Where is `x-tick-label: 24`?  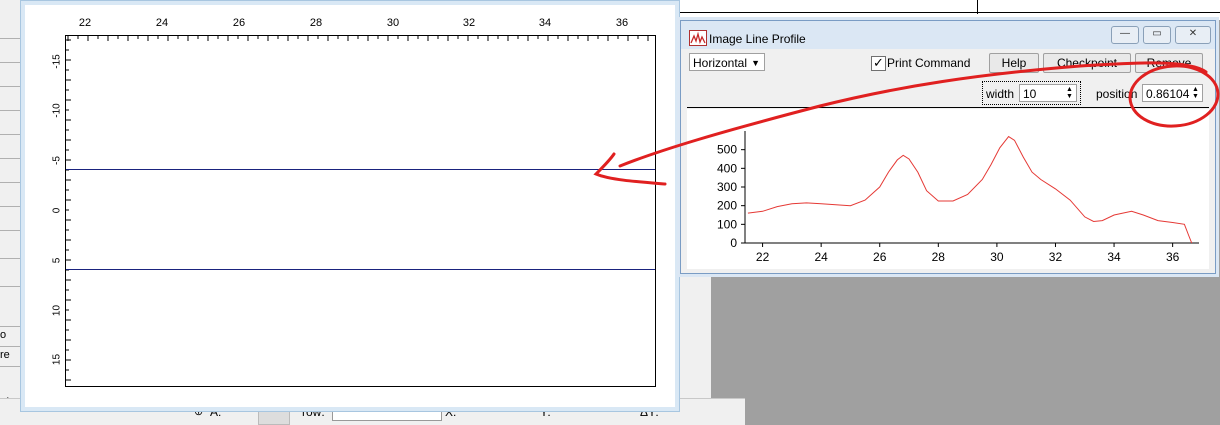
x-tick-label: 24 is located at coordinates (821, 257).